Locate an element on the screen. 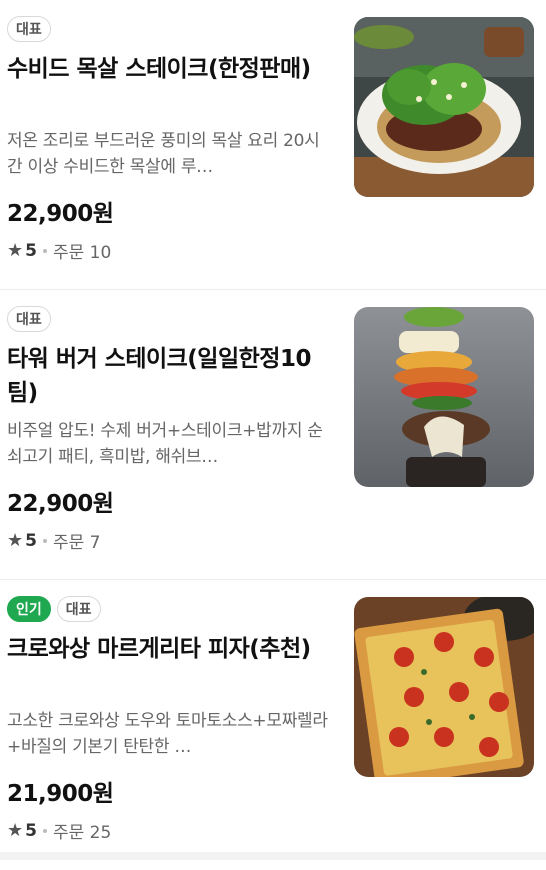 The height and width of the screenshot is (870, 546). order-count: 주문 10 is located at coordinates (82, 253).